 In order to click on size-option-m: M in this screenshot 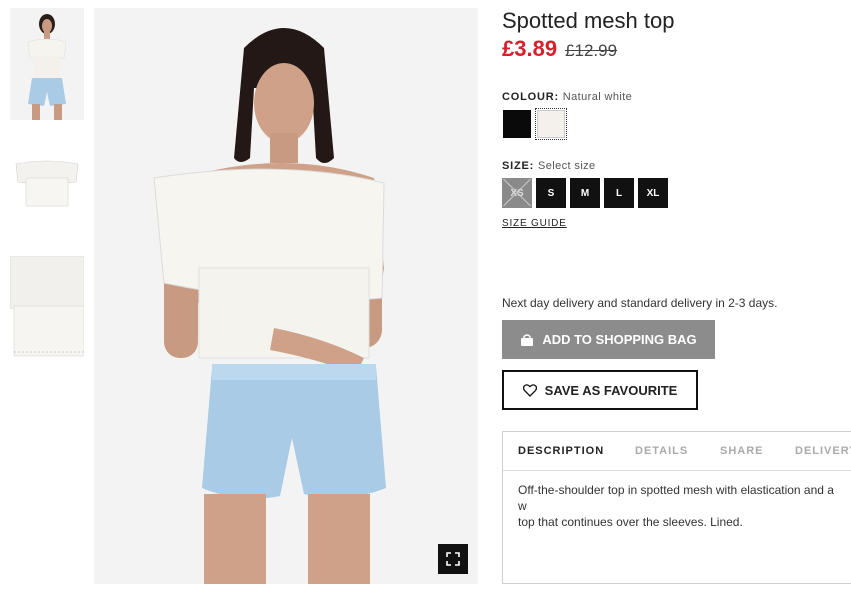, I will do `click(585, 193)`.